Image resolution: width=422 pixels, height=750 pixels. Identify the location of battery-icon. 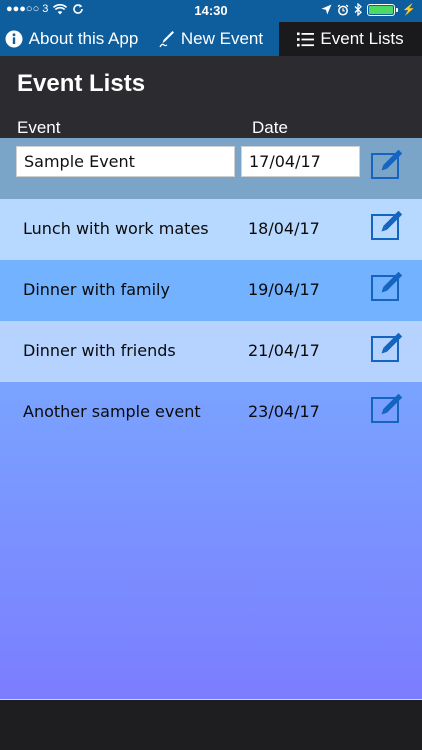
(383, 9).